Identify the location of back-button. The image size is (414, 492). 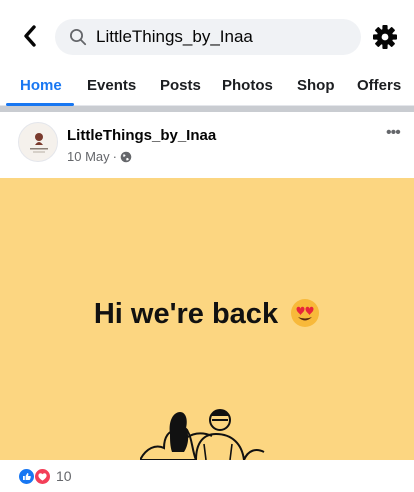
(30, 36).